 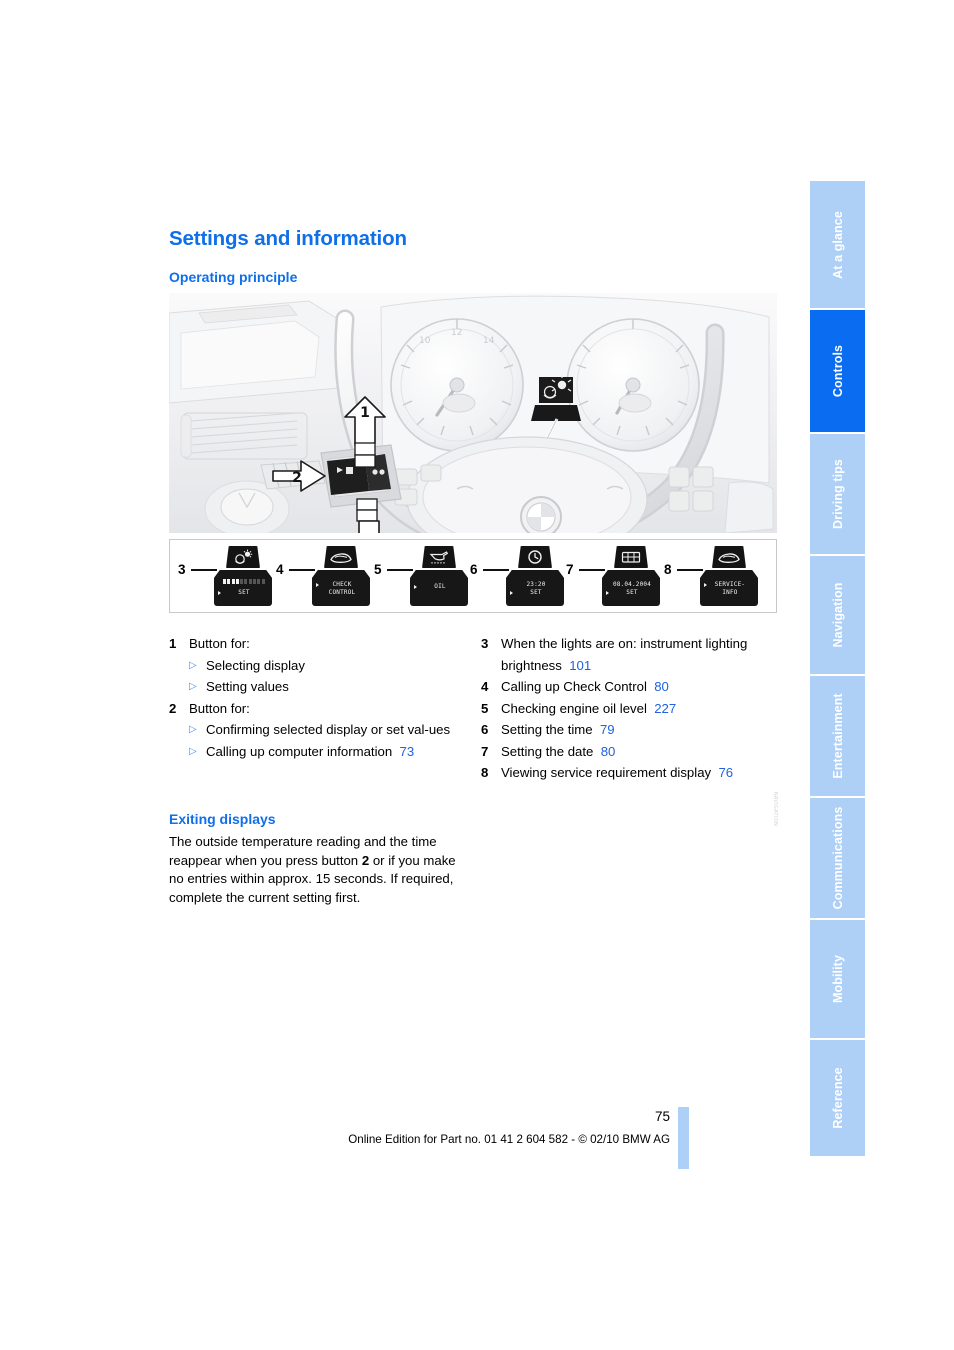 What do you see at coordinates (243, 557) in the screenshot?
I see `brightness-lamp-icon` at bounding box center [243, 557].